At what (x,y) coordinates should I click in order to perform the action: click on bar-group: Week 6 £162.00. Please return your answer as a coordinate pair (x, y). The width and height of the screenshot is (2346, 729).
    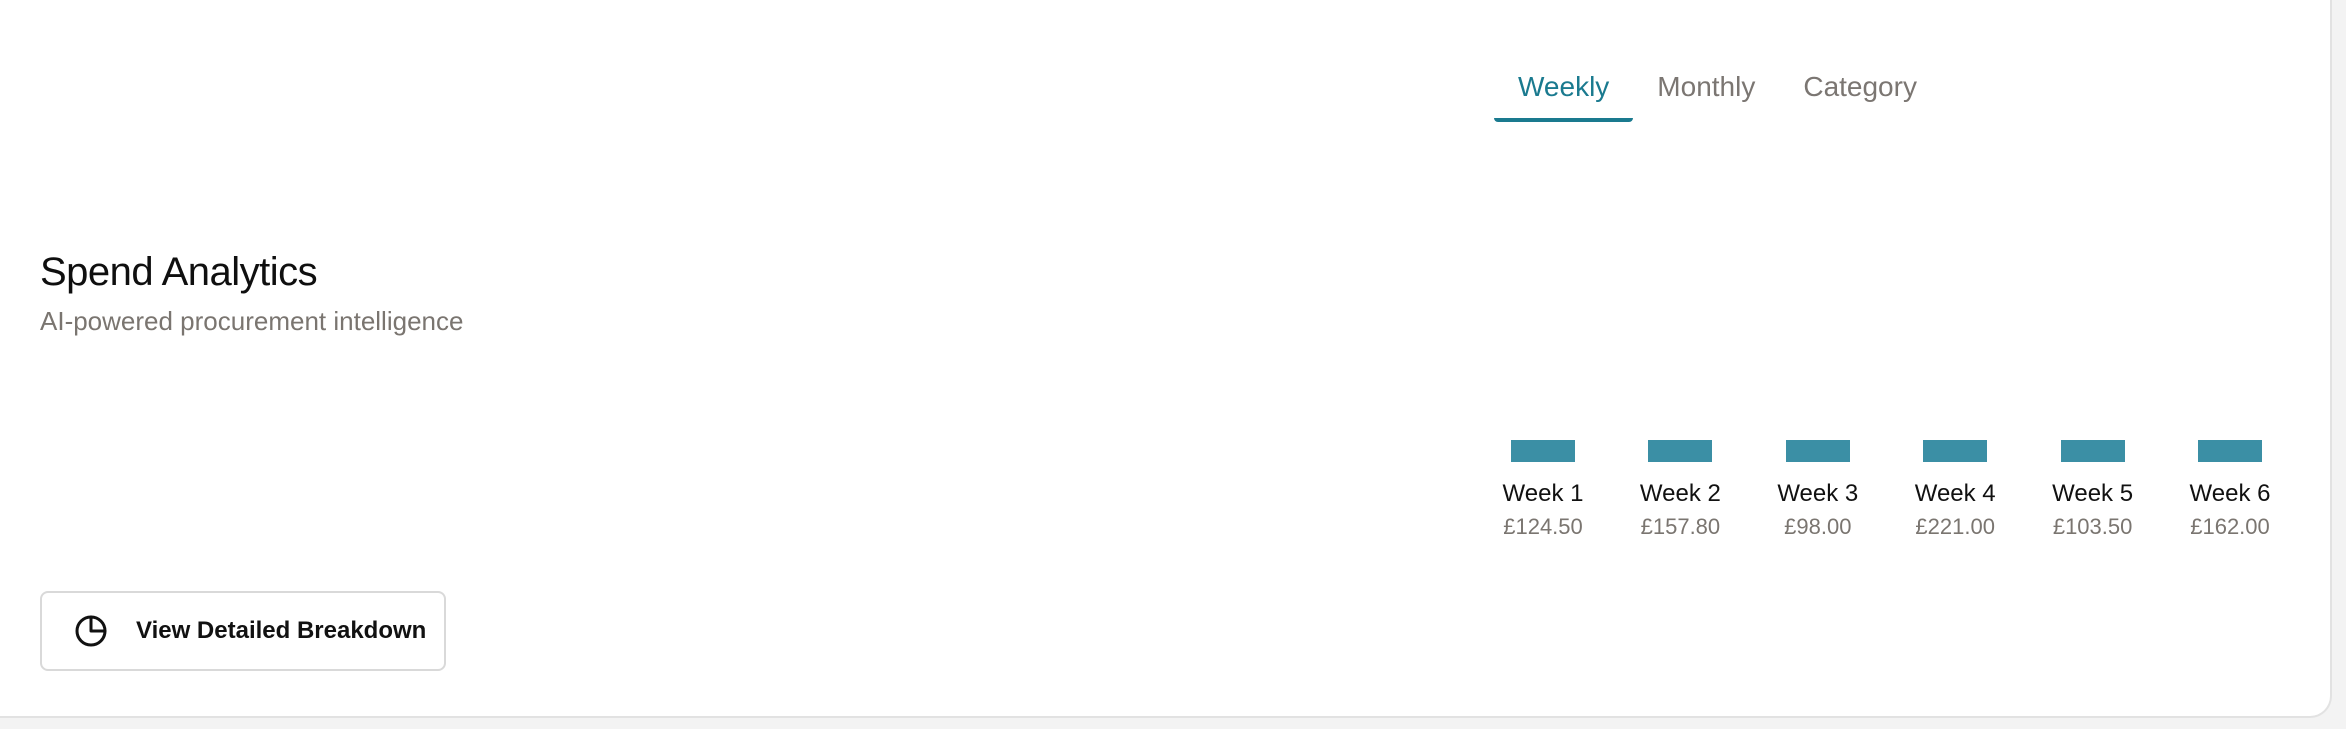
    Looking at the image, I should click on (2230, 490).